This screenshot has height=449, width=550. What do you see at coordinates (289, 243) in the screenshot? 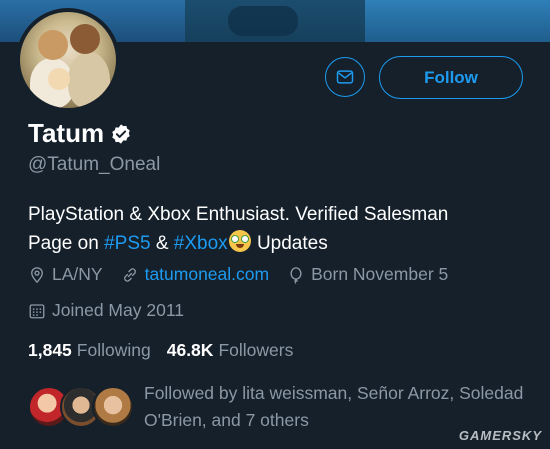
I see `bio-text: Updates` at bounding box center [289, 243].